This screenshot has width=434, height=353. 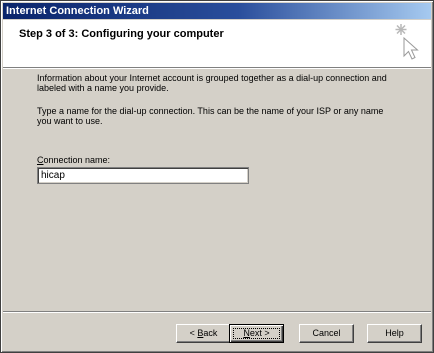 What do you see at coordinates (394, 333) in the screenshot?
I see `help-button: Help` at bounding box center [394, 333].